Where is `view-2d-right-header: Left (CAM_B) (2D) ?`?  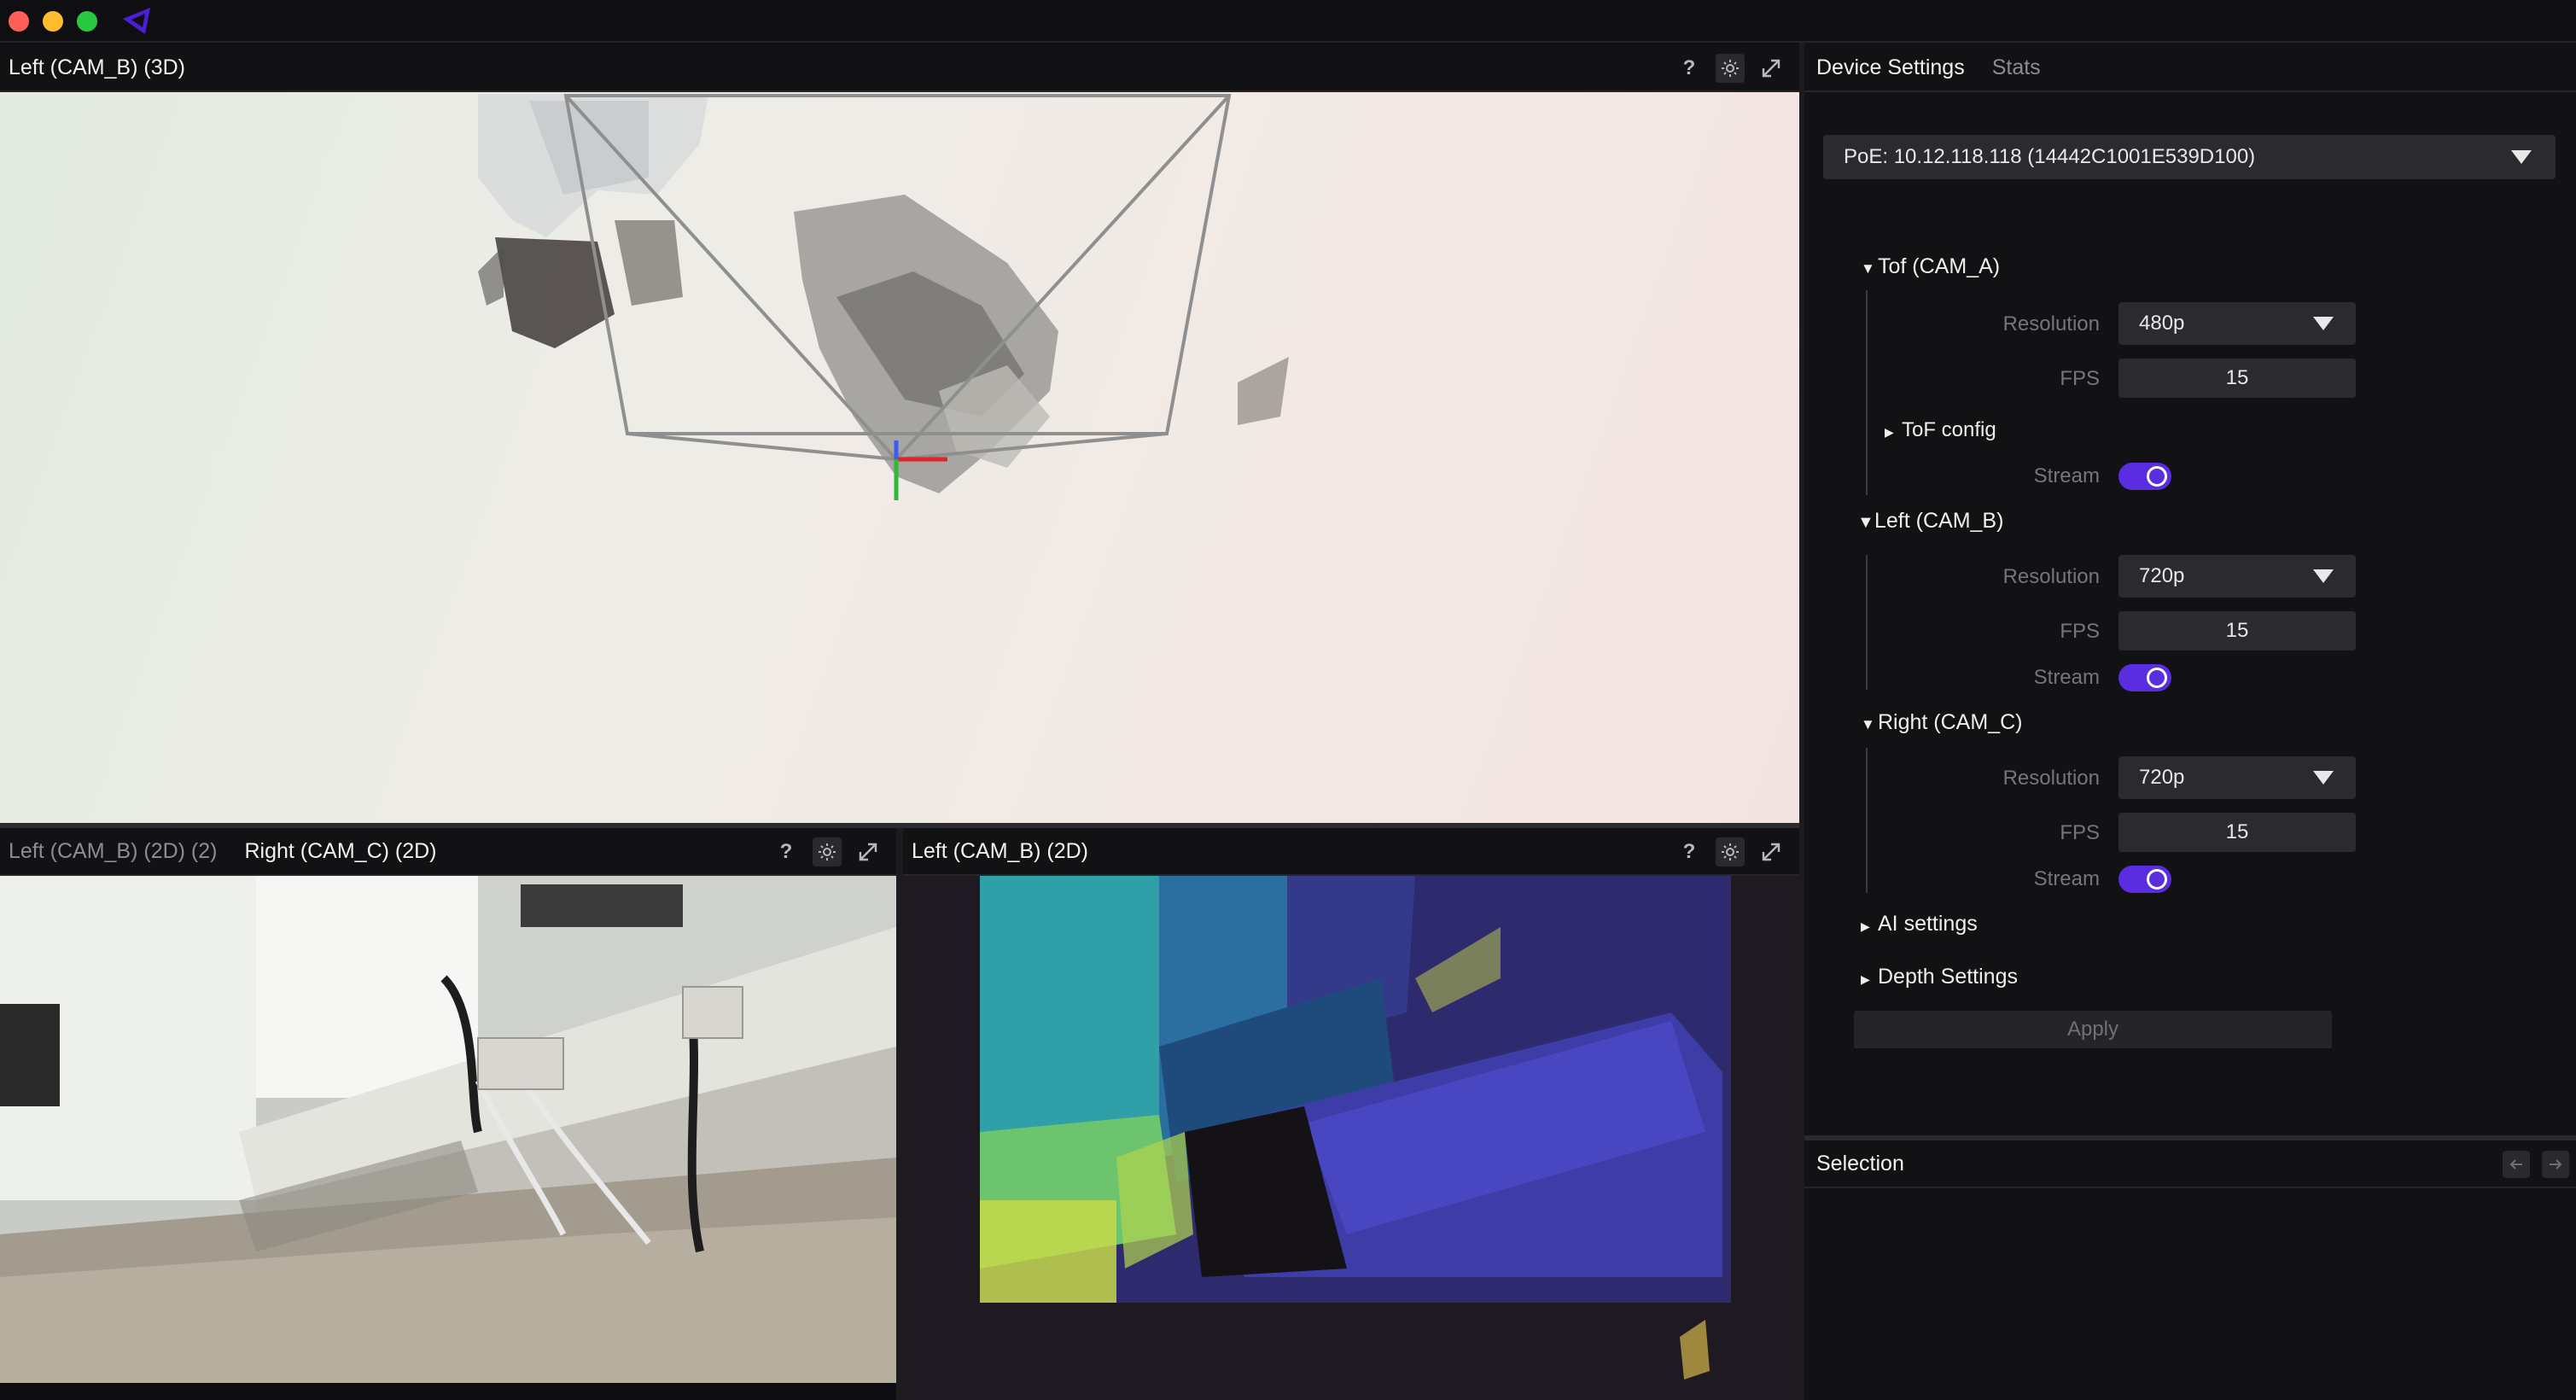
view-2d-right-header: Left (CAM_B) (2D) ? is located at coordinates (1351, 852).